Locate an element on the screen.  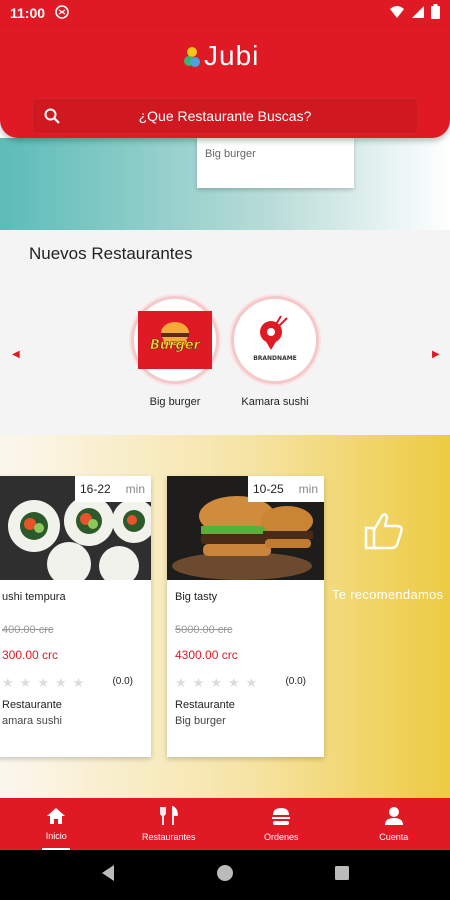
old-price: 400.00 crc is located at coordinates (28, 630).